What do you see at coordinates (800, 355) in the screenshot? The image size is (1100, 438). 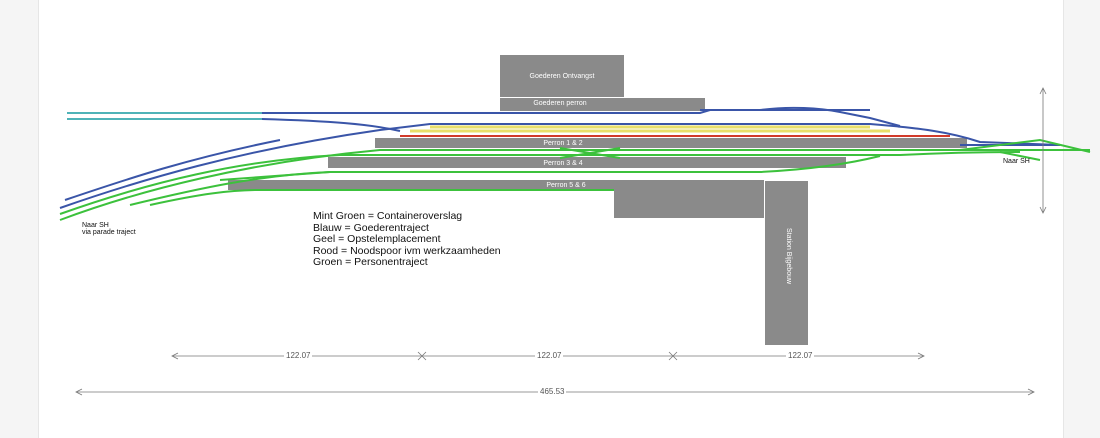 I see `dimension-seg3: 122.07` at bounding box center [800, 355].